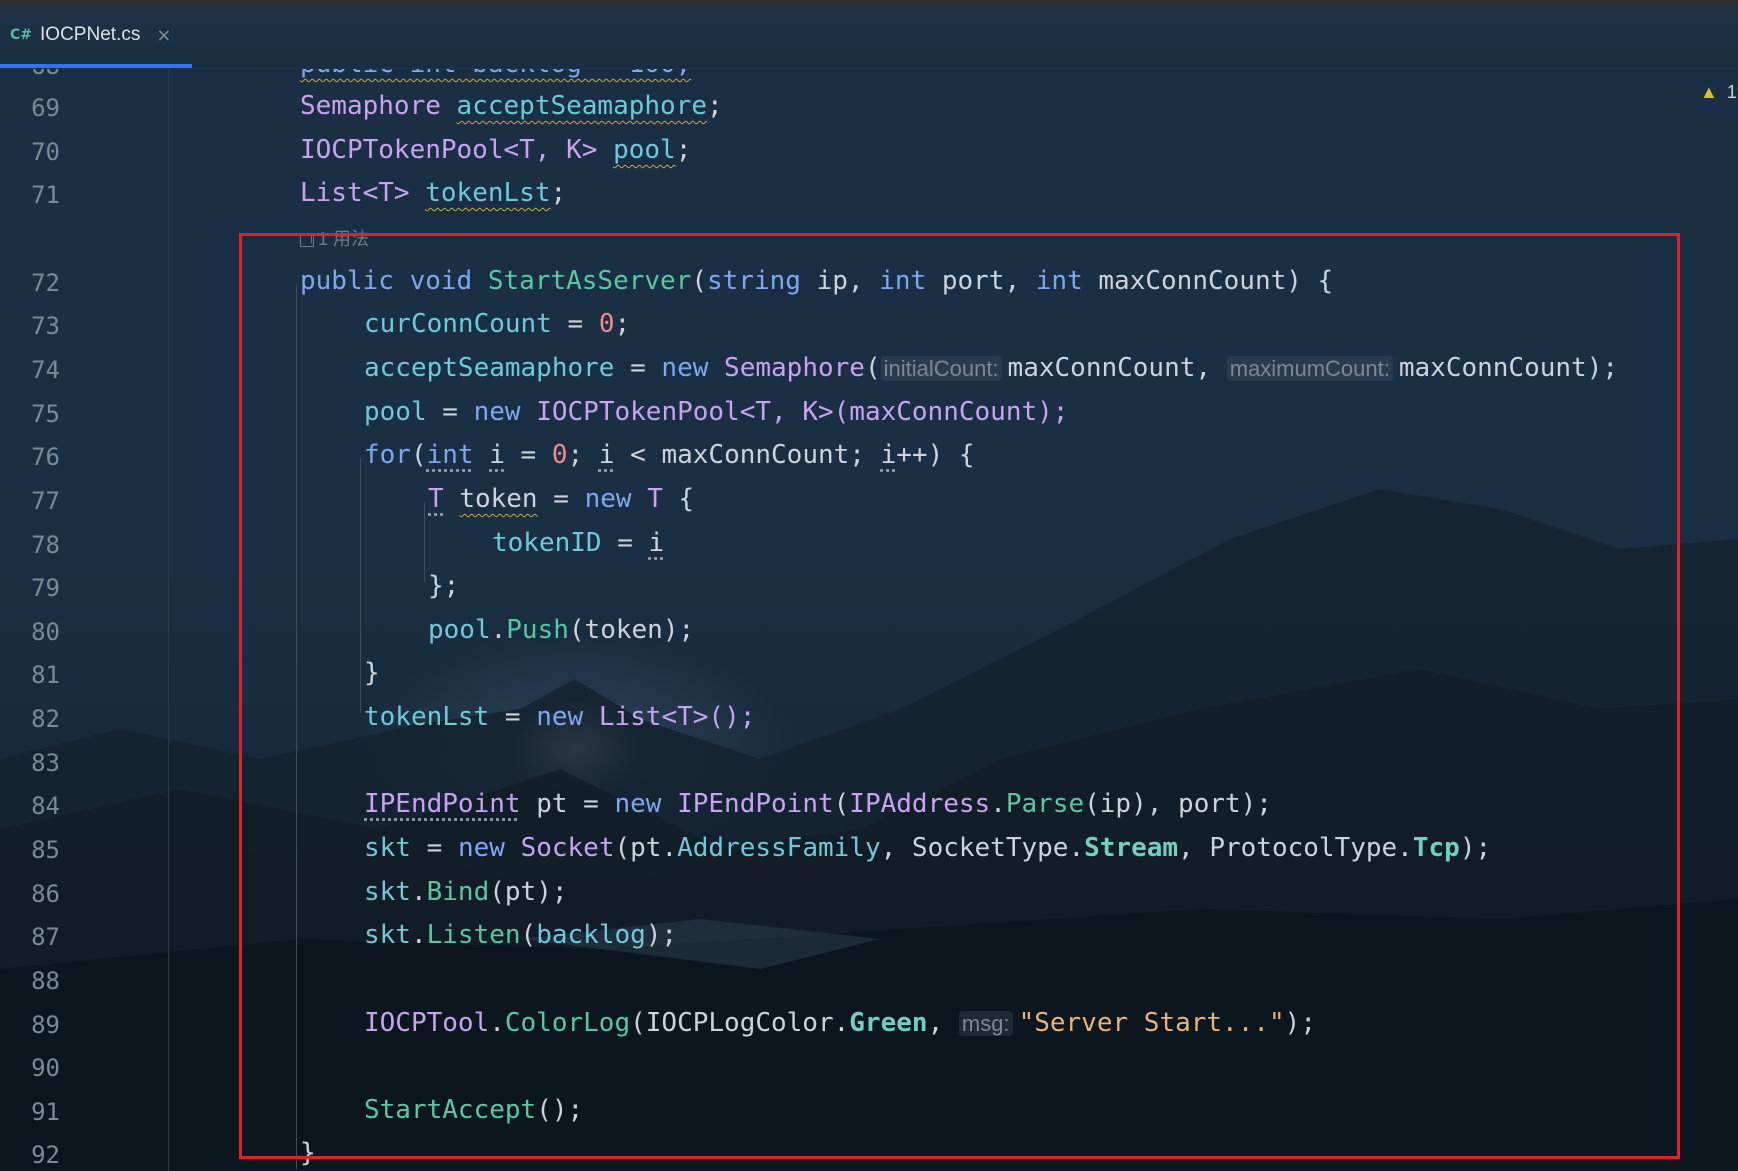 The height and width of the screenshot is (1171, 1738). I want to click on code-token: pool, so click(644, 150).